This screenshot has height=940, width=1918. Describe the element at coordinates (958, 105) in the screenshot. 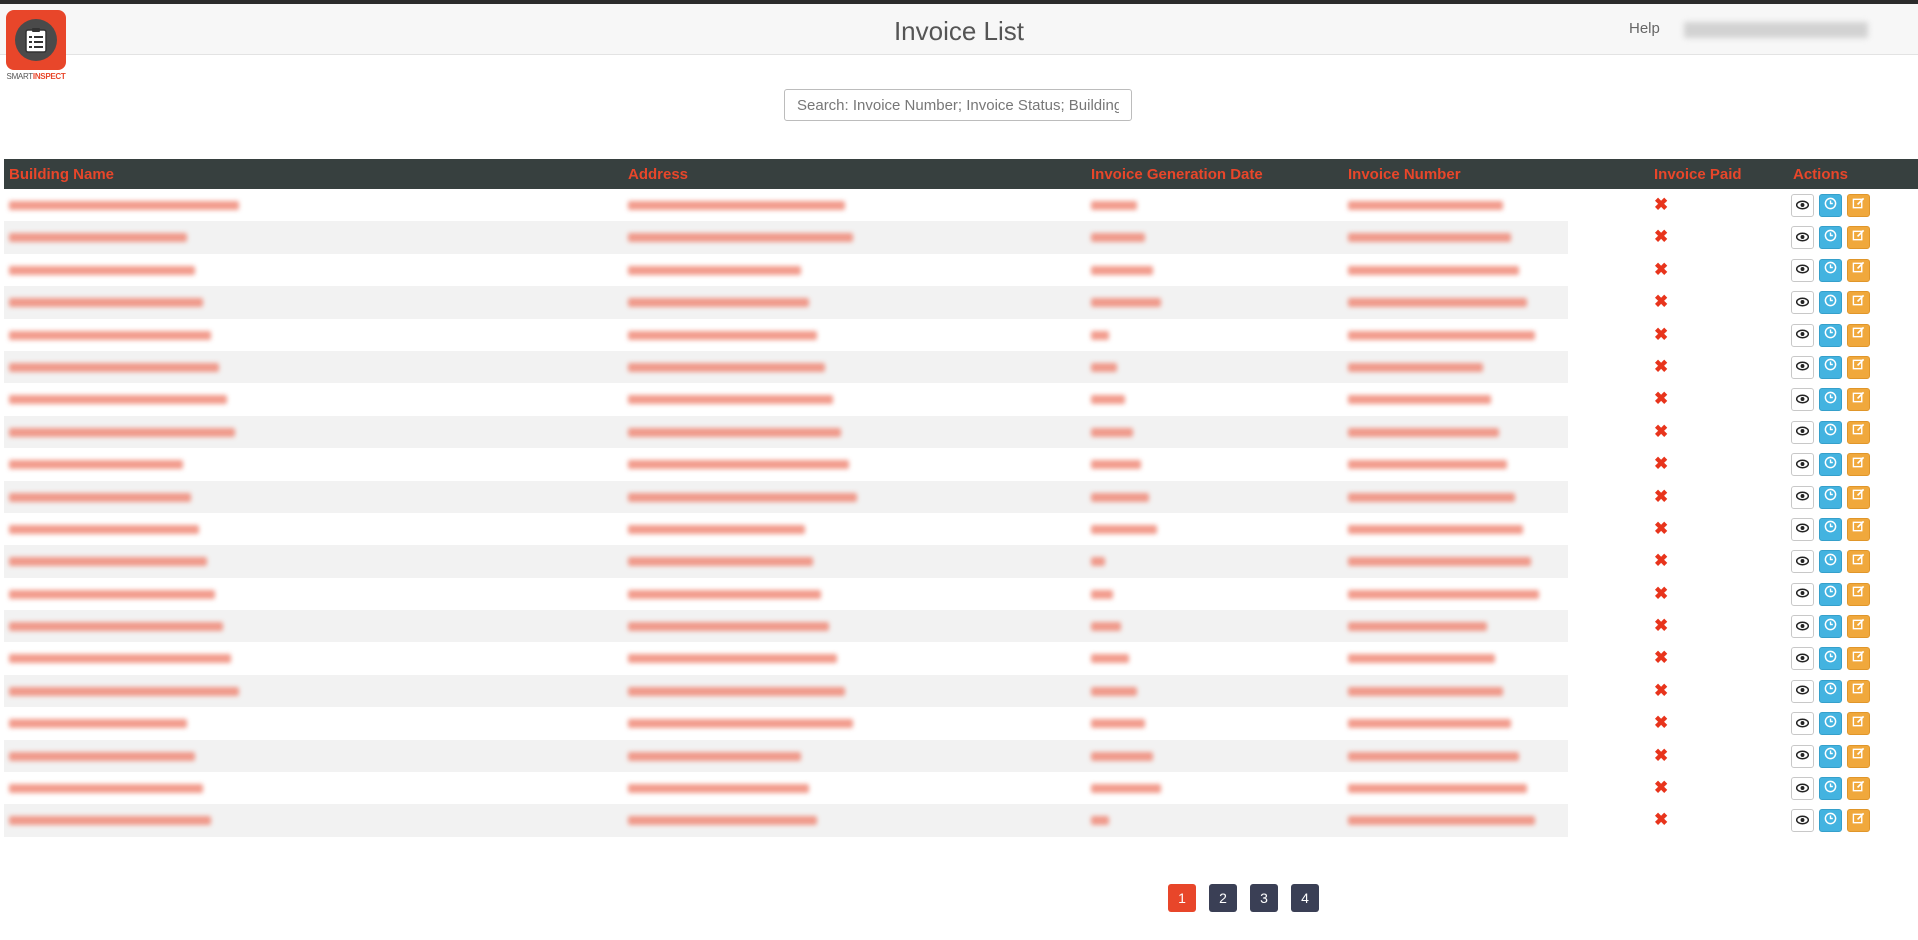

I see `search-input` at that location.